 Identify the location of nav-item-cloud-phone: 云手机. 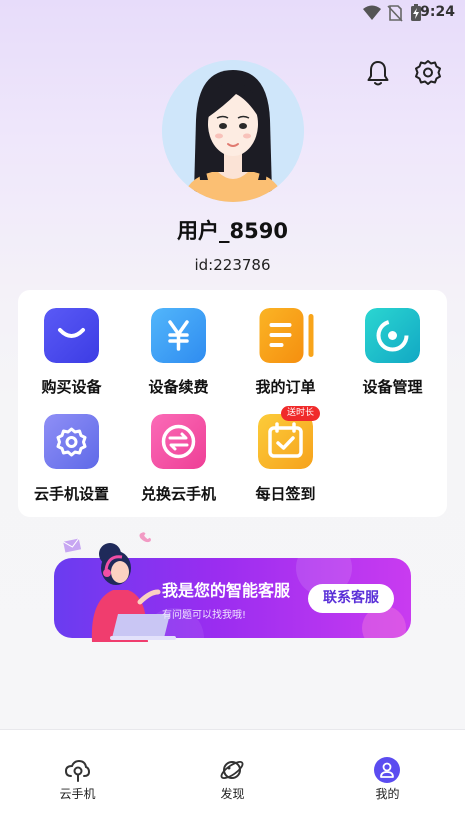
(77, 778).